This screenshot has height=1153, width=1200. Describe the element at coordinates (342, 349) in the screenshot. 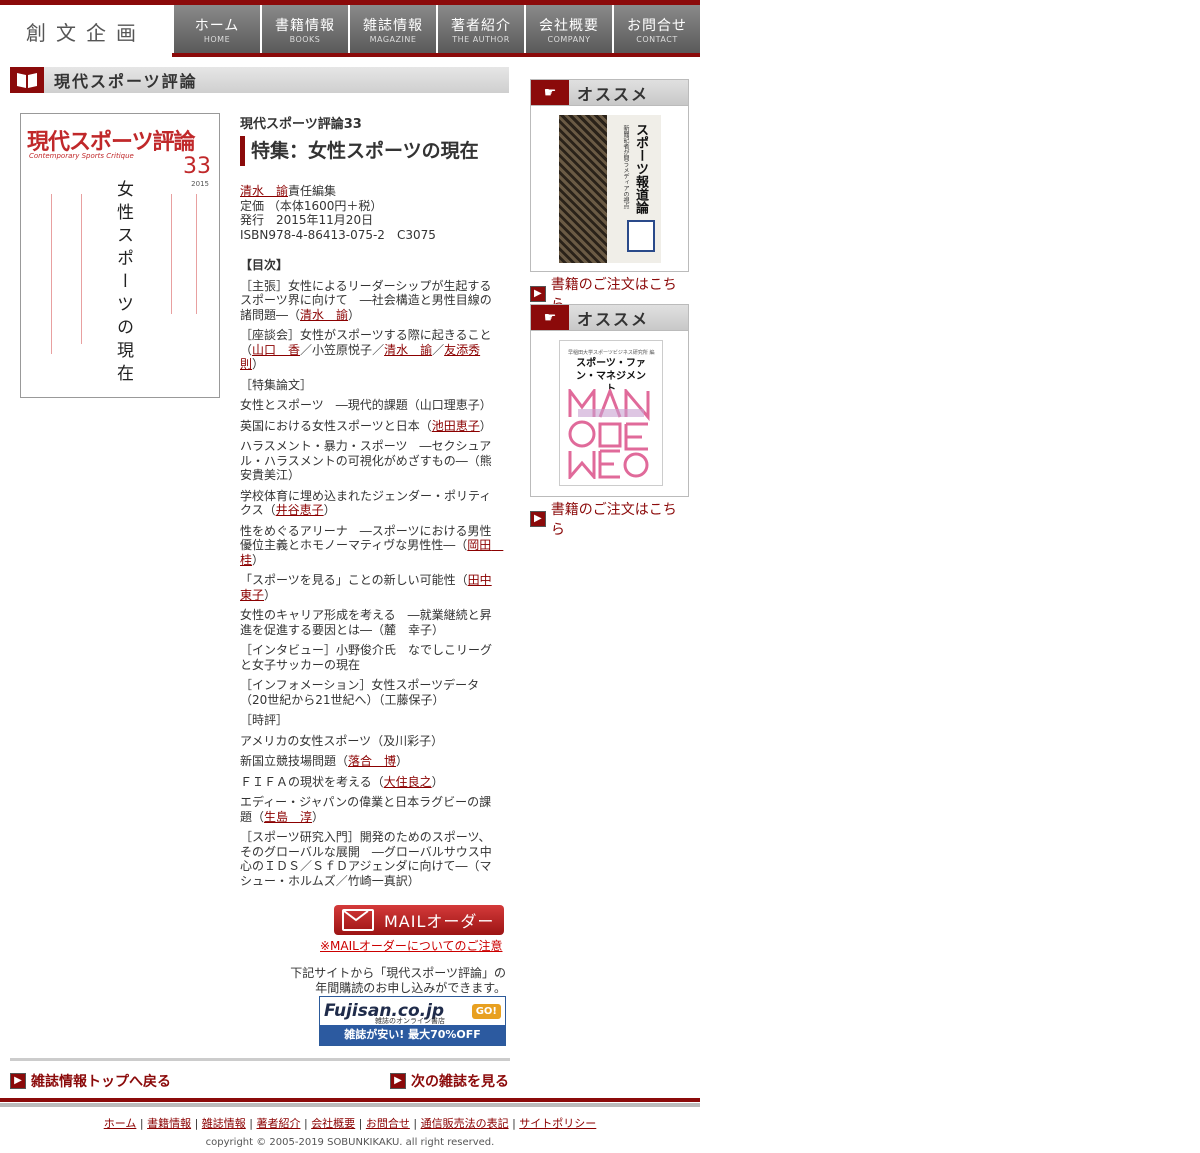

I see `toc-text: 小笠原悦子` at that location.